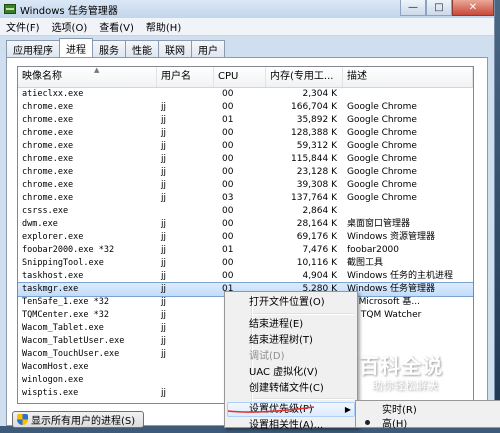 The height and width of the screenshot is (433, 500). Describe the element at coordinates (76, 47) in the screenshot. I see `tab-processes: 进程` at that location.